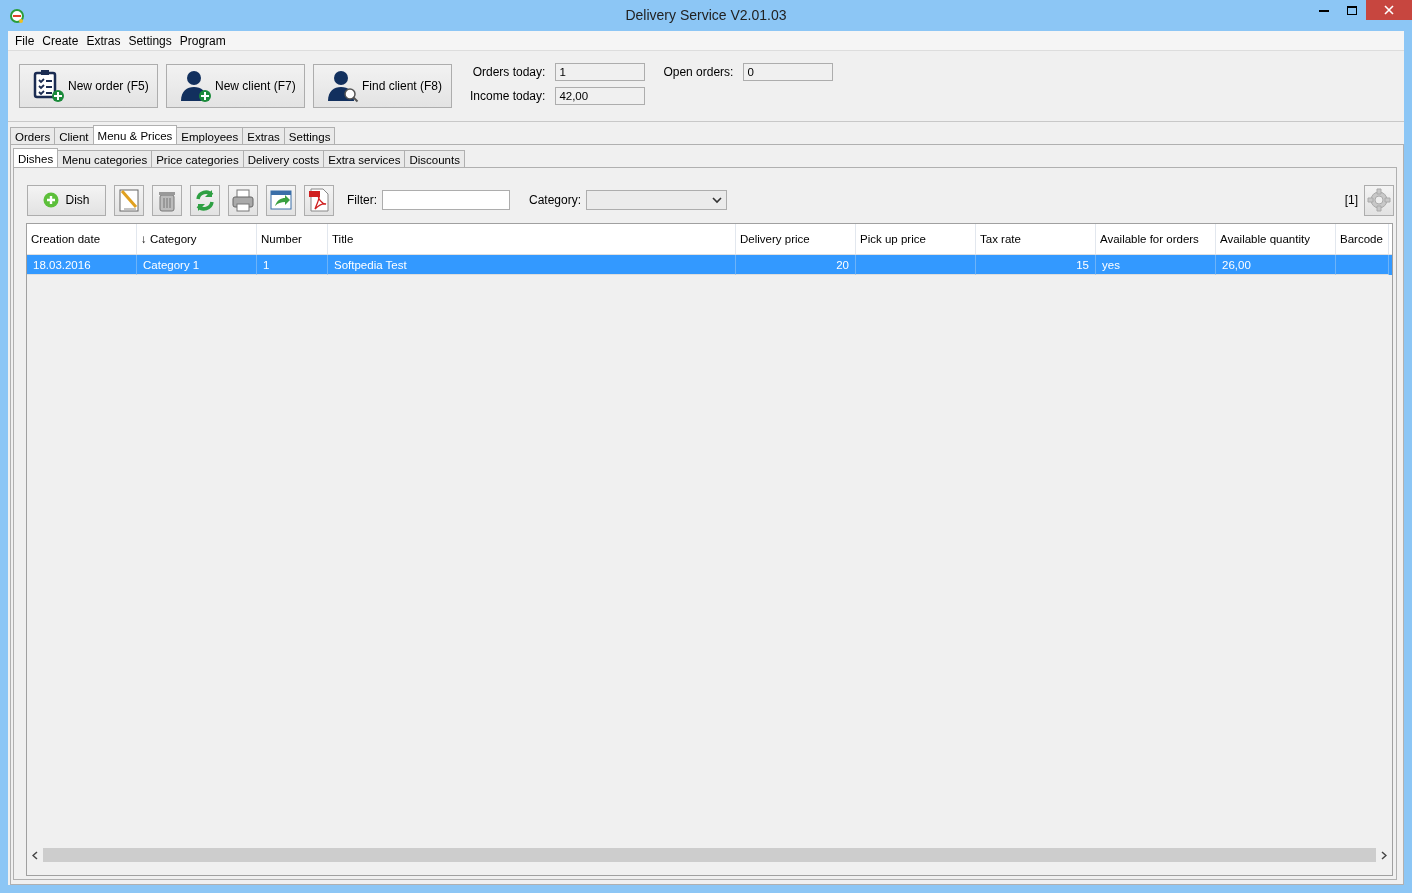  What do you see at coordinates (88, 86) in the screenshot?
I see `action-button: New order (F5)` at bounding box center [88, 86].